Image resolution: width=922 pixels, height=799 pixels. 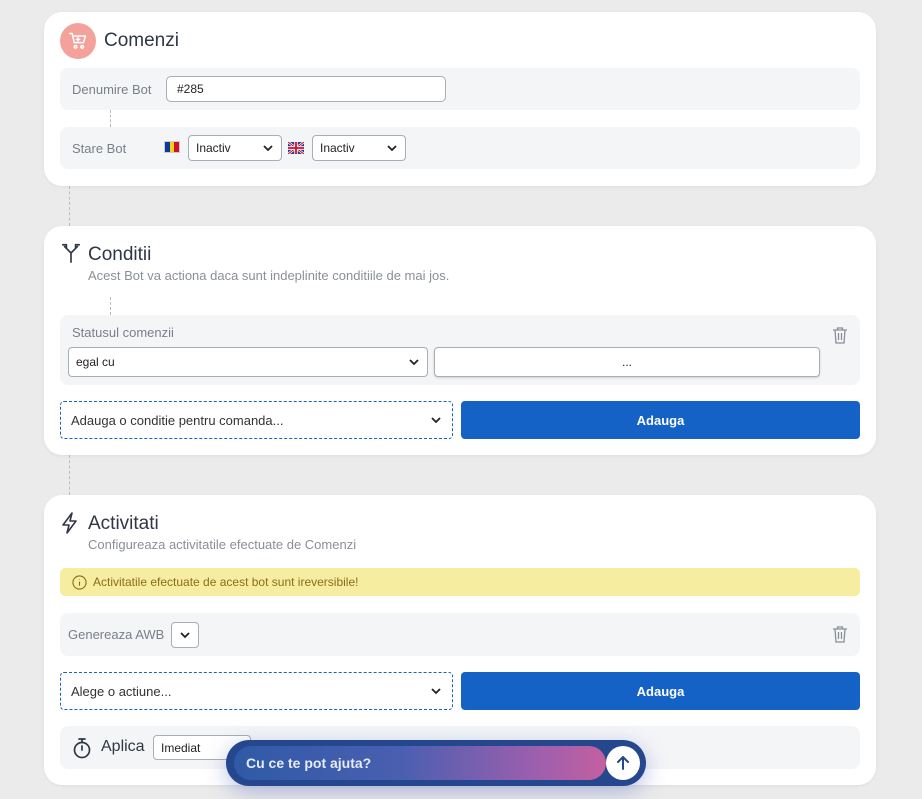 I want to click on bot-state-row: Stare Bot Inactiv Inactiv, so click(x=460, y=148).